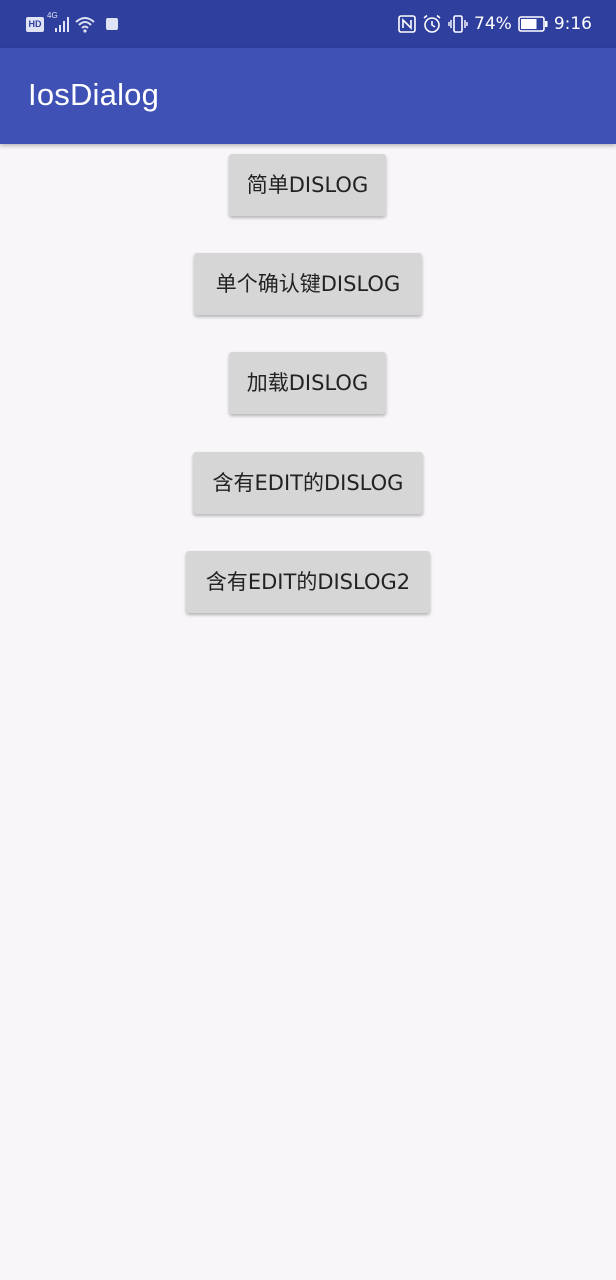 Image resolution: width=616 pixels, height=1280 pixels. Describe the element at coordinates (572, 24) in the screenshot. I see `clock-time: 9:16` at that location.